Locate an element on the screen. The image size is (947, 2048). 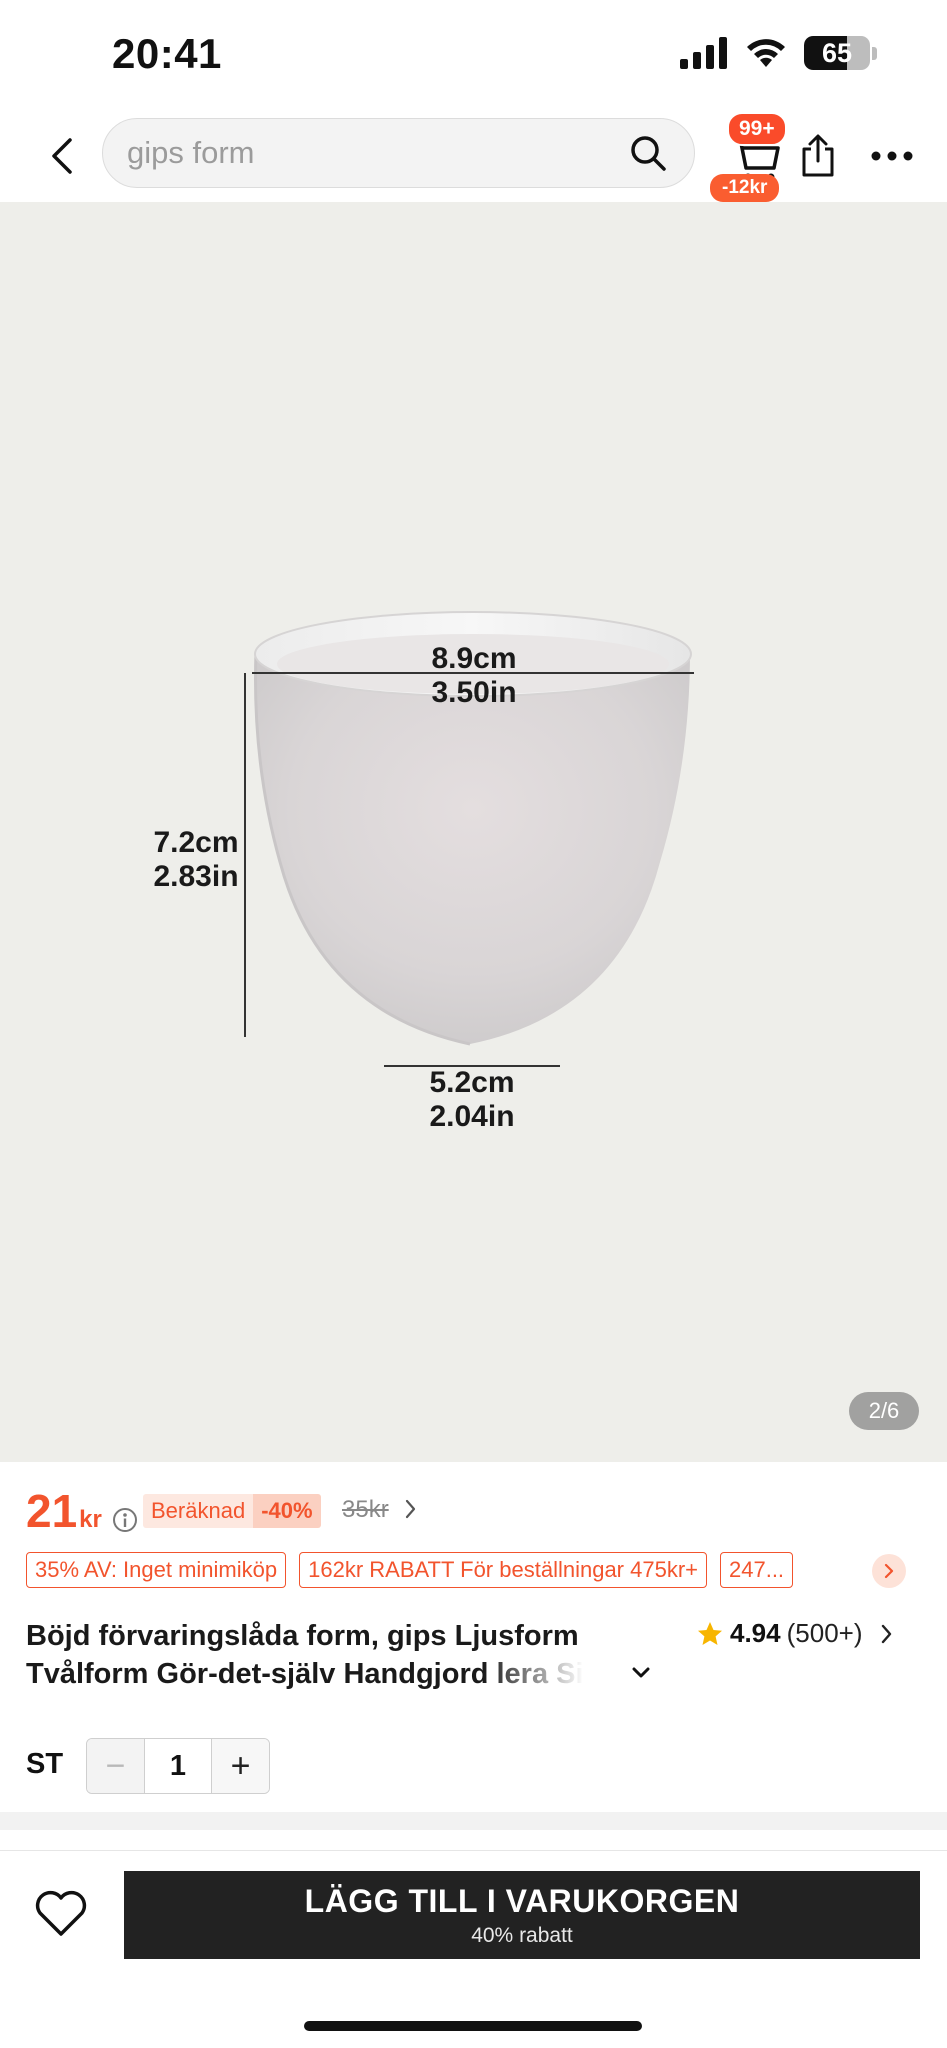
dimension-bottom-label: 5.2cm 2.04in is located at coordinates (472, 1099).